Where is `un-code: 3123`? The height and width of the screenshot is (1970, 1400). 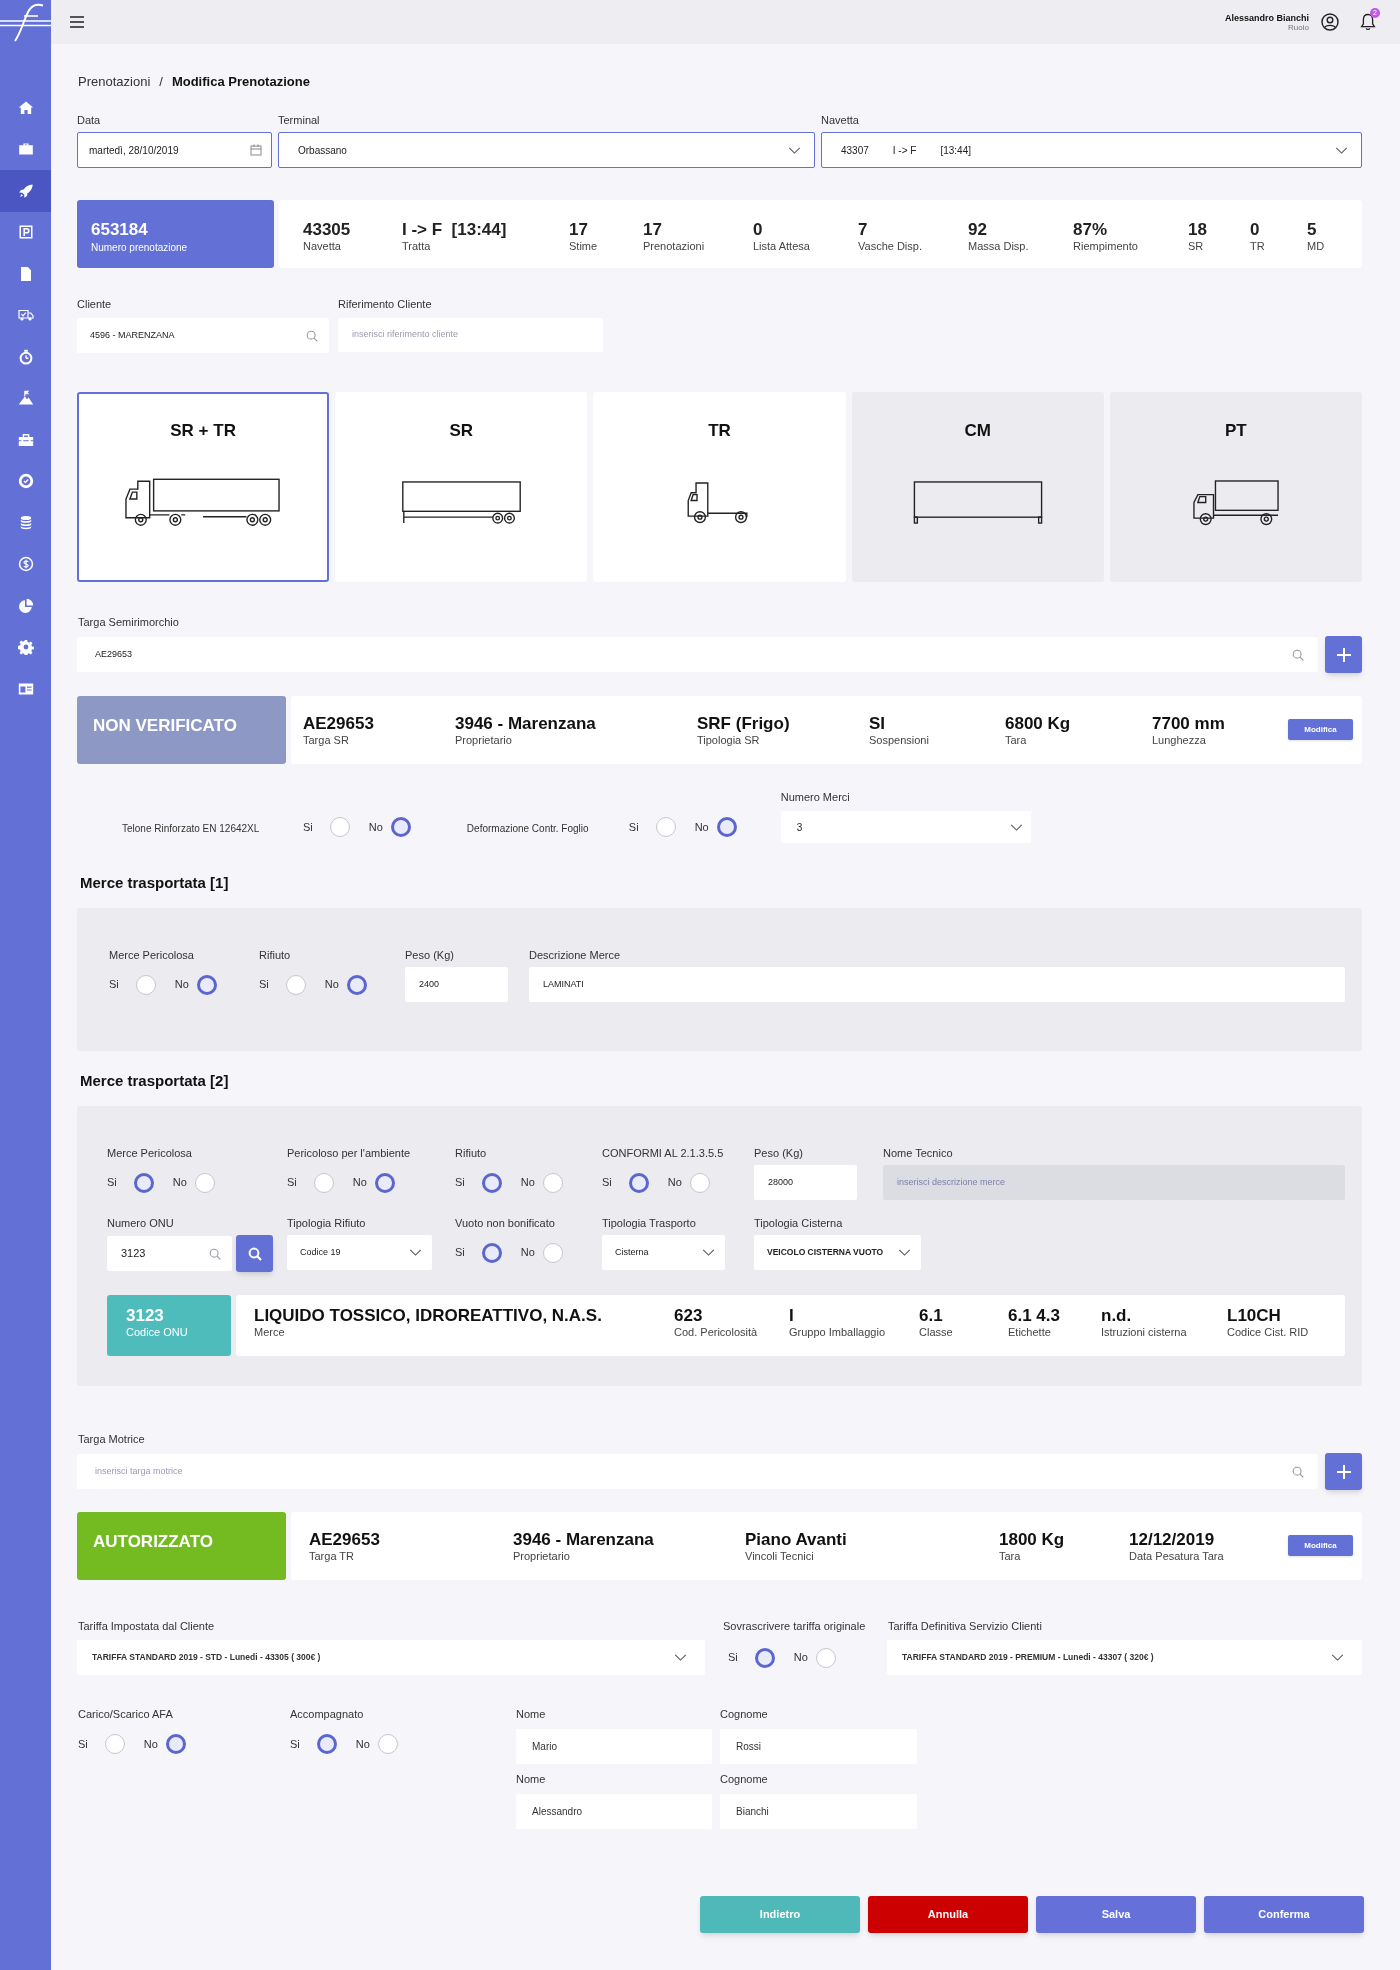
un-code: 3123 is located at coordinates (145, 1316).